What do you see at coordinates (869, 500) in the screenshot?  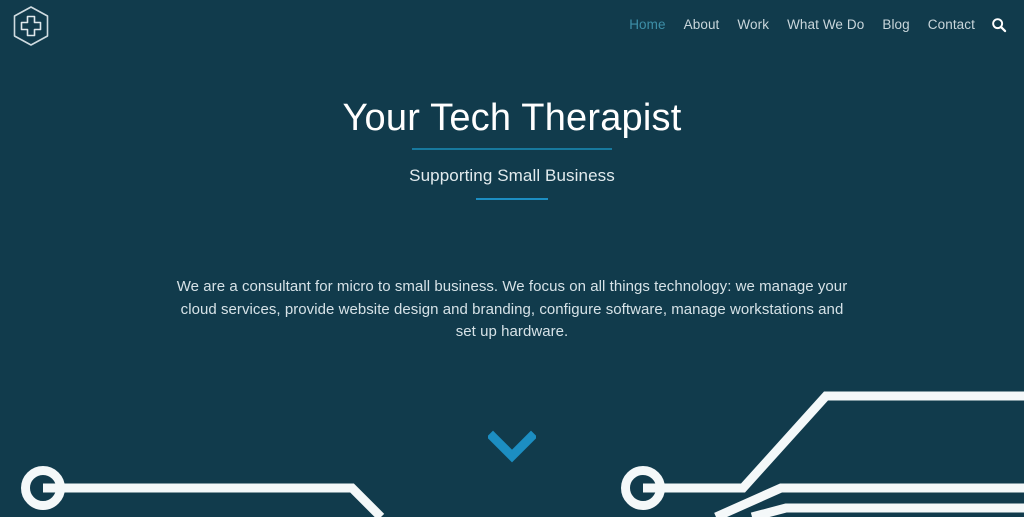 I see `circuit-trace-right-middle` at bounding box center [869, 500].